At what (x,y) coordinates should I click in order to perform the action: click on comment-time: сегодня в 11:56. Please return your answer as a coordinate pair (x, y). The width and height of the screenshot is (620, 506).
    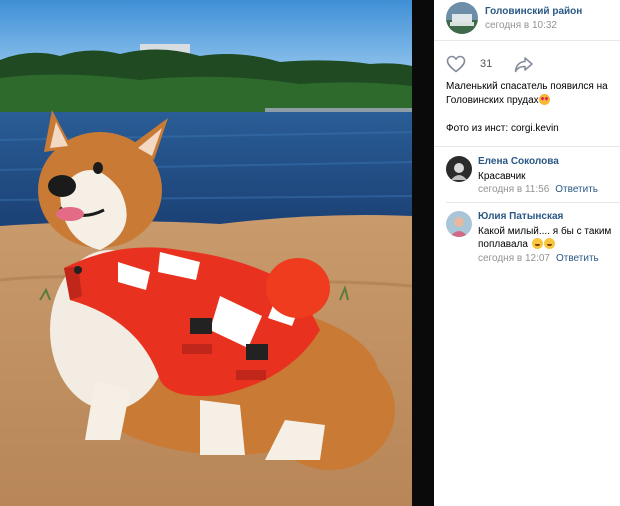
    Looking at the image, I should click on (513, 189).